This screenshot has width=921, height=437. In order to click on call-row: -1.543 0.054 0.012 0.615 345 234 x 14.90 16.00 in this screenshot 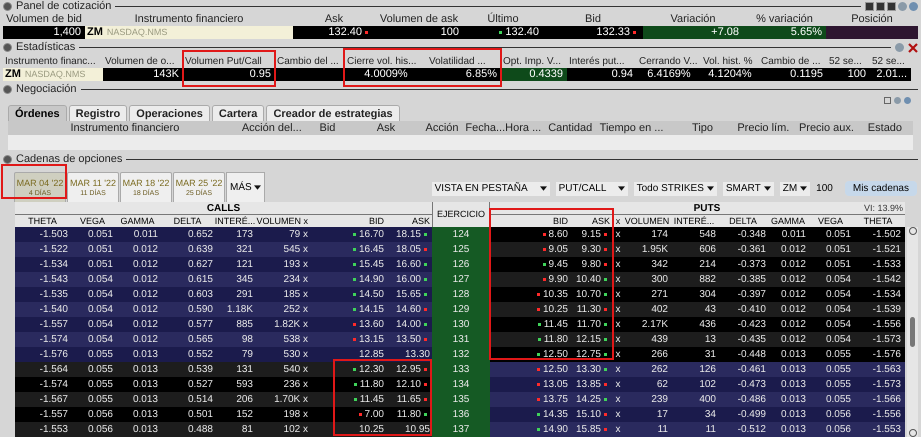, I will do `click(223, 279)`.